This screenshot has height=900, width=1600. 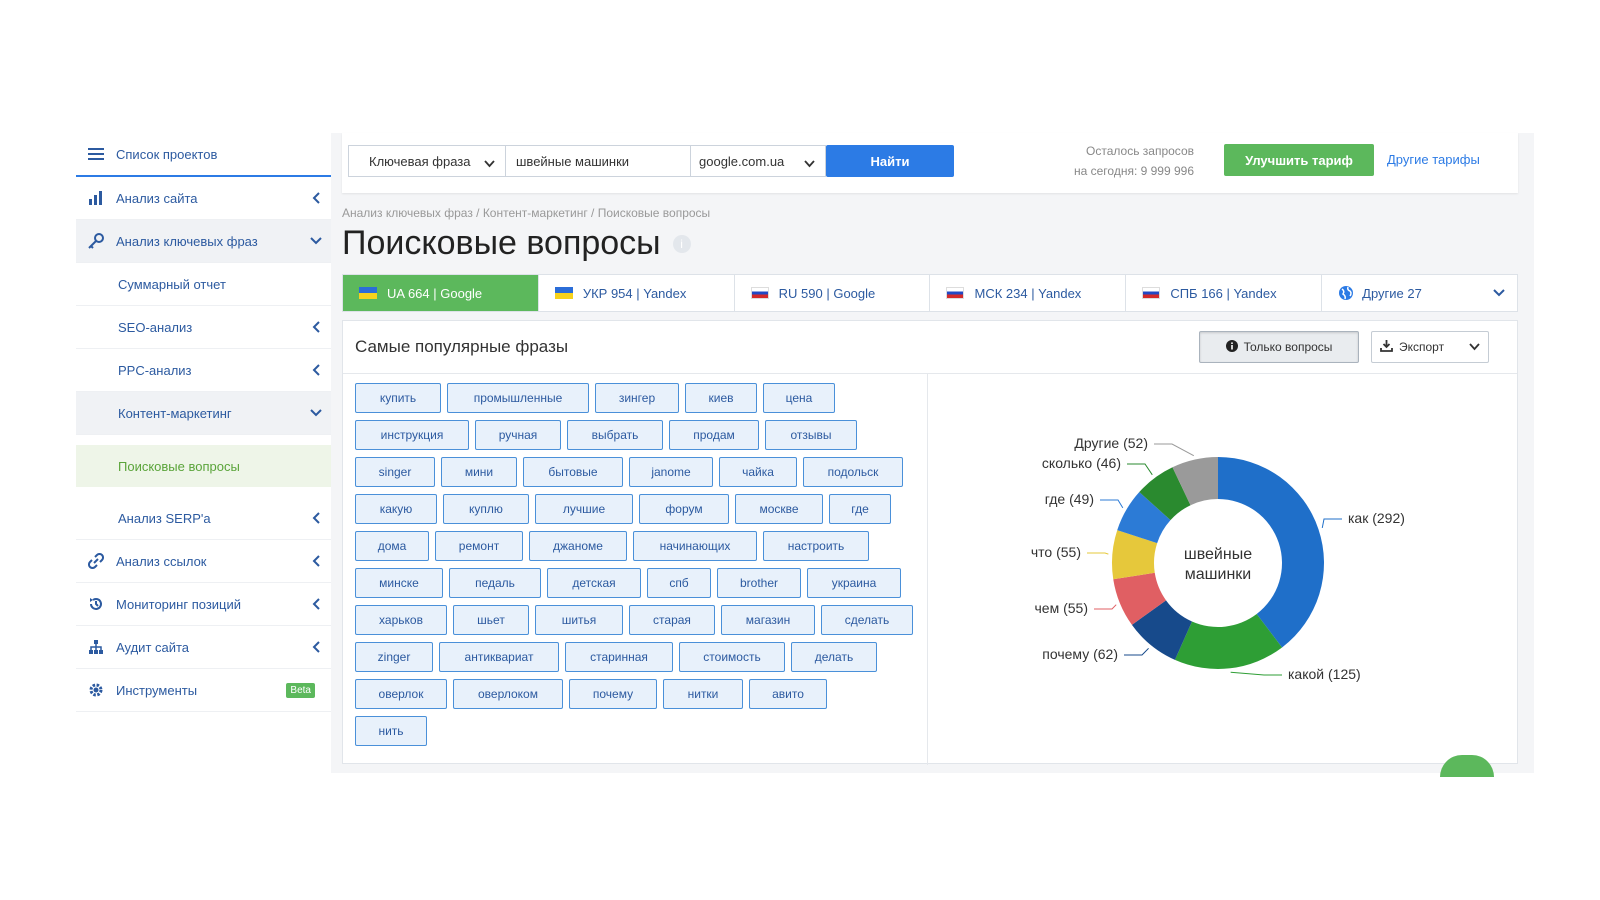 What do you see at coordinates (834, 657) in the screenshot?
I see `phrase-tag: делать` at bounding box center [834, 657].